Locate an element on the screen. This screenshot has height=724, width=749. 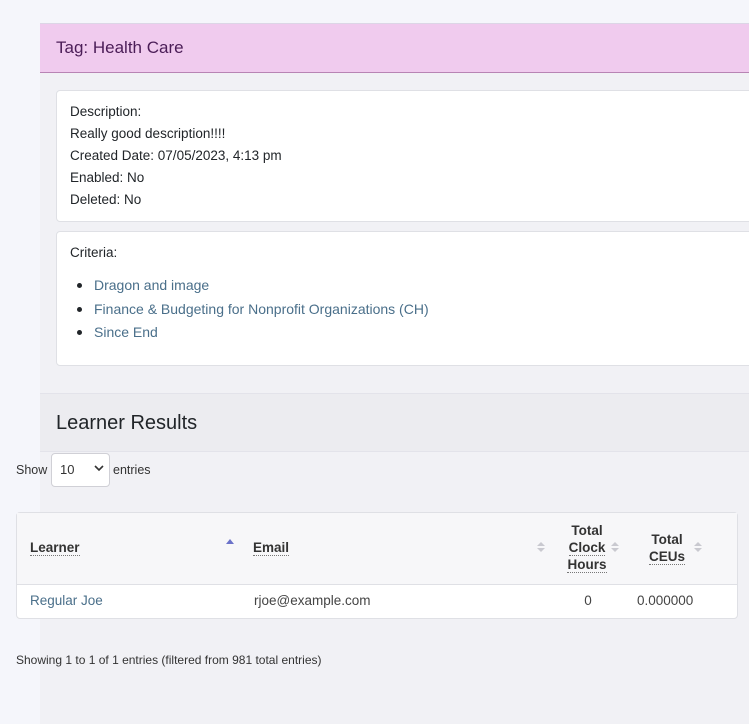
list-item: Dragon and image is located at coordinates (249, 288).